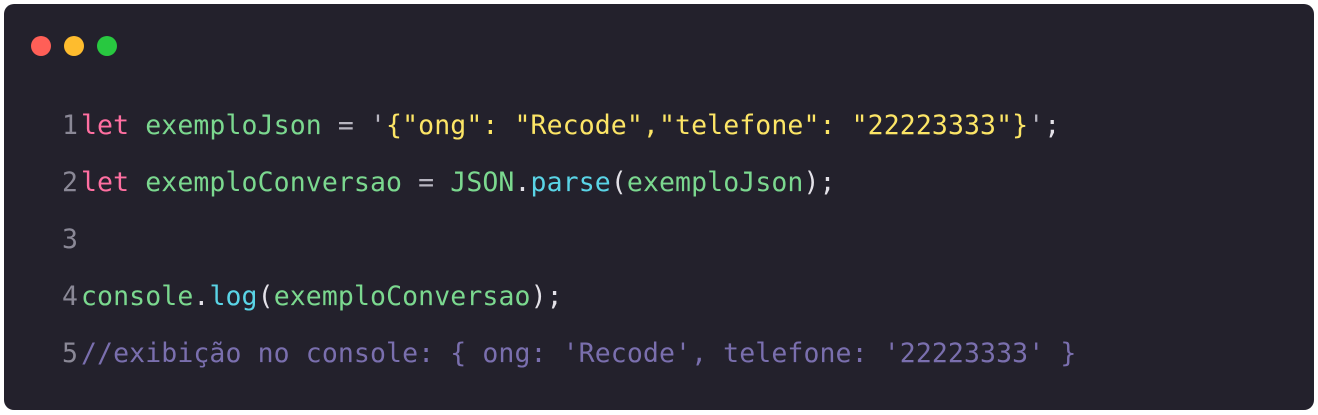 The width and height of the screenshot is (1318, 415). I want to click on code-line: 3, so click(562, 239).